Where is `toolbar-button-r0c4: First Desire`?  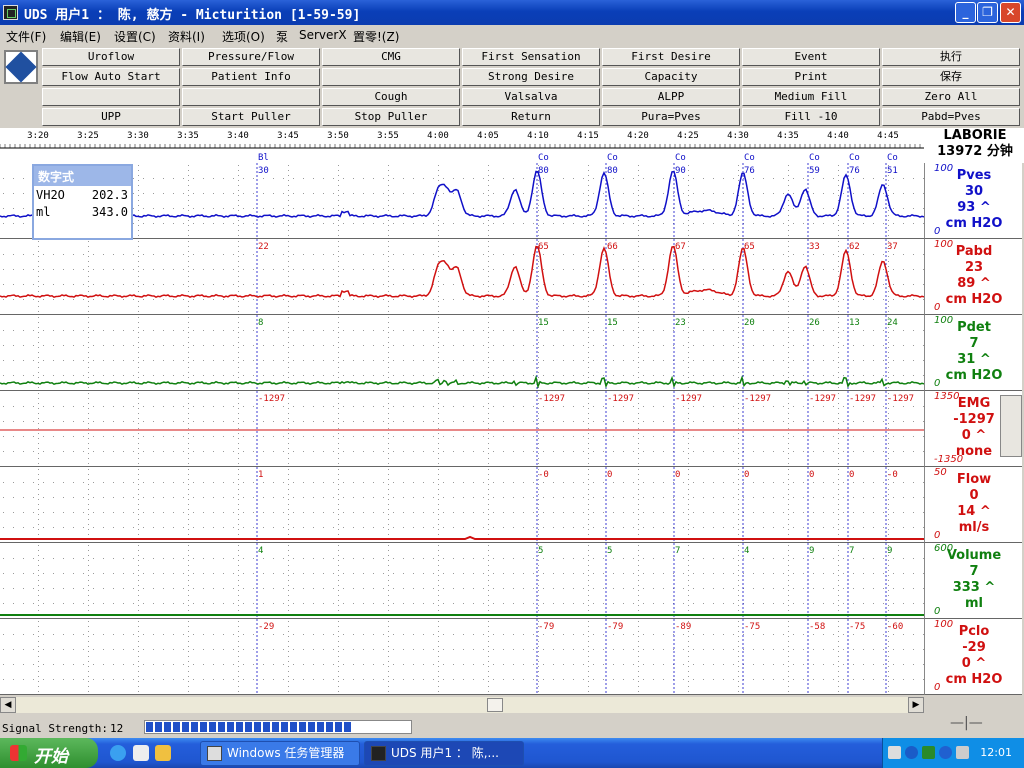
toolbar-button-r0c4: First Desire is located at coordinates (671, 57).